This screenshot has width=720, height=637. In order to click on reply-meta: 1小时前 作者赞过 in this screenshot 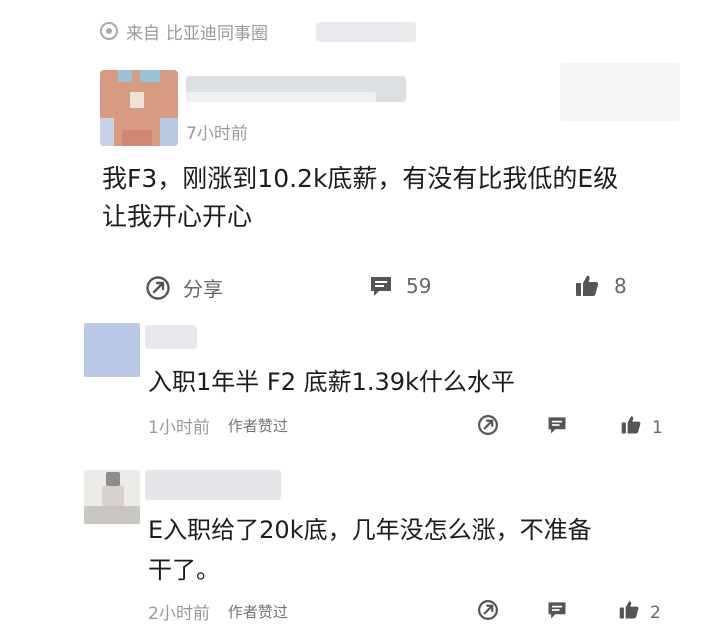, I will do `click(218, 425)`.